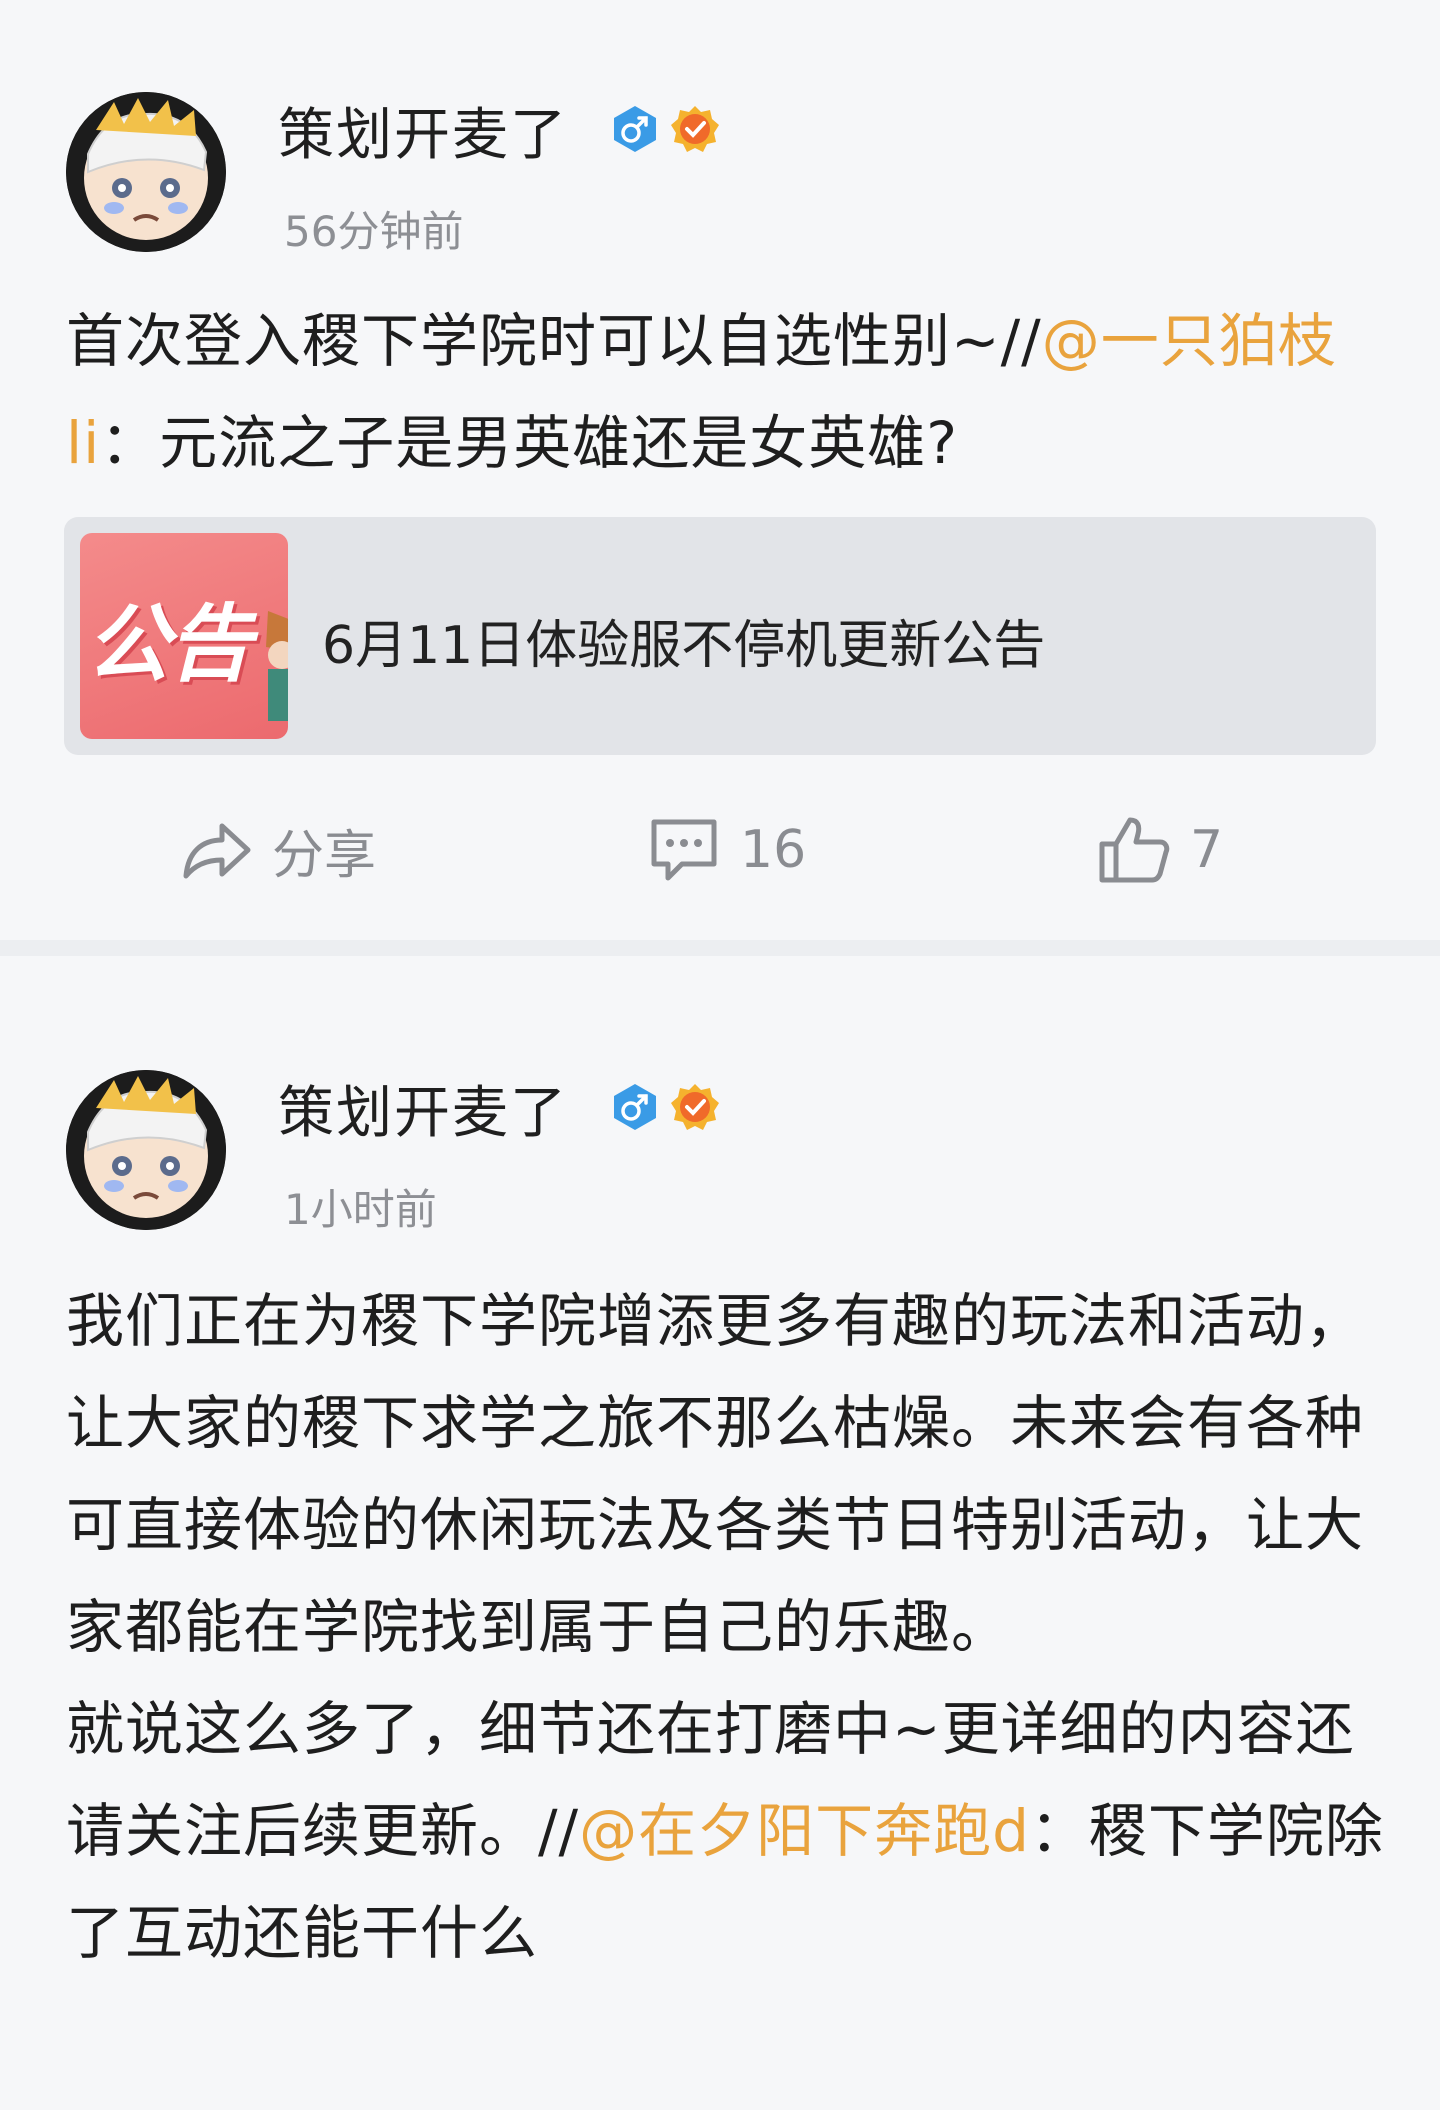 This screenshot has width=1440, height=2110. What do you see at coordinates (720, 948) in the screenshot?
I see `post-divider` at bounding box center [720, 948].